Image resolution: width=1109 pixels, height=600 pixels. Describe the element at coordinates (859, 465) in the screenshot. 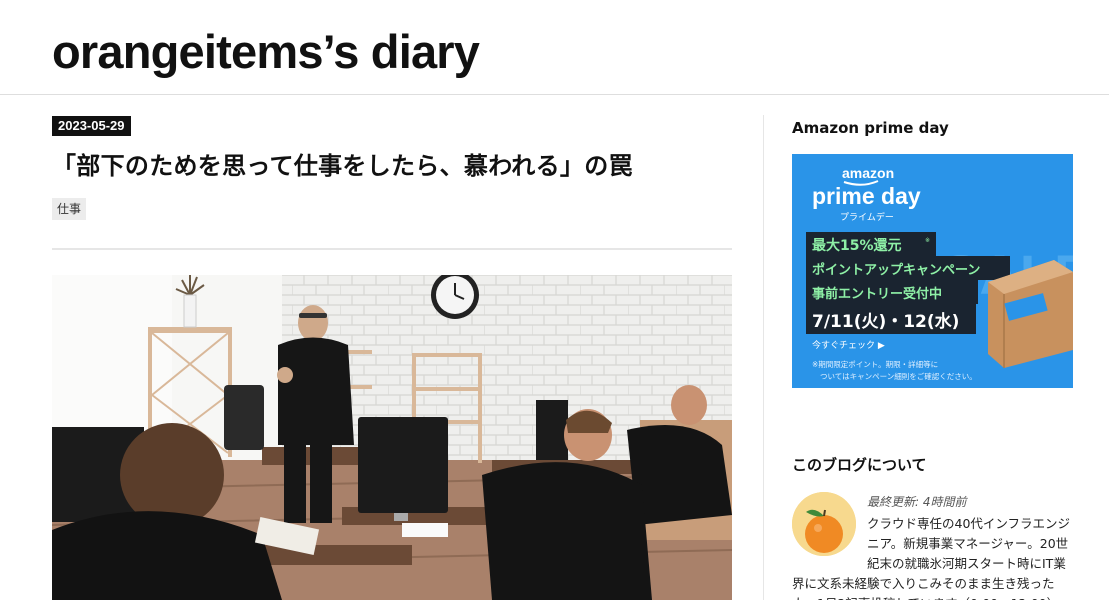

I see `about-blog-title: このブログについて` at that location.